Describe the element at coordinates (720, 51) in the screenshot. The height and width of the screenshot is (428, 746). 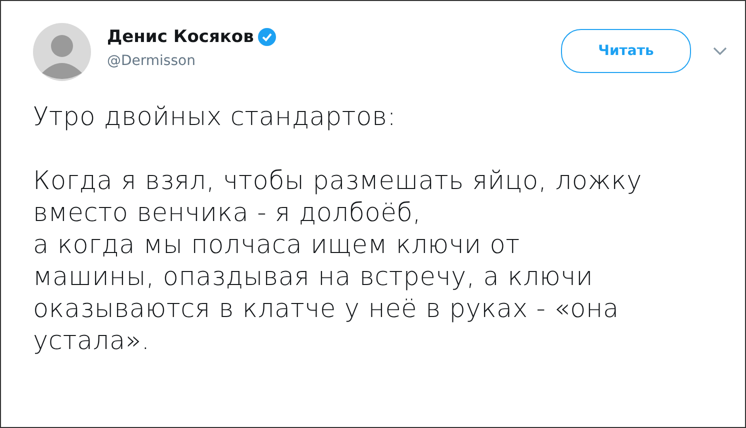
I see `chevron-down-icon` at that location.